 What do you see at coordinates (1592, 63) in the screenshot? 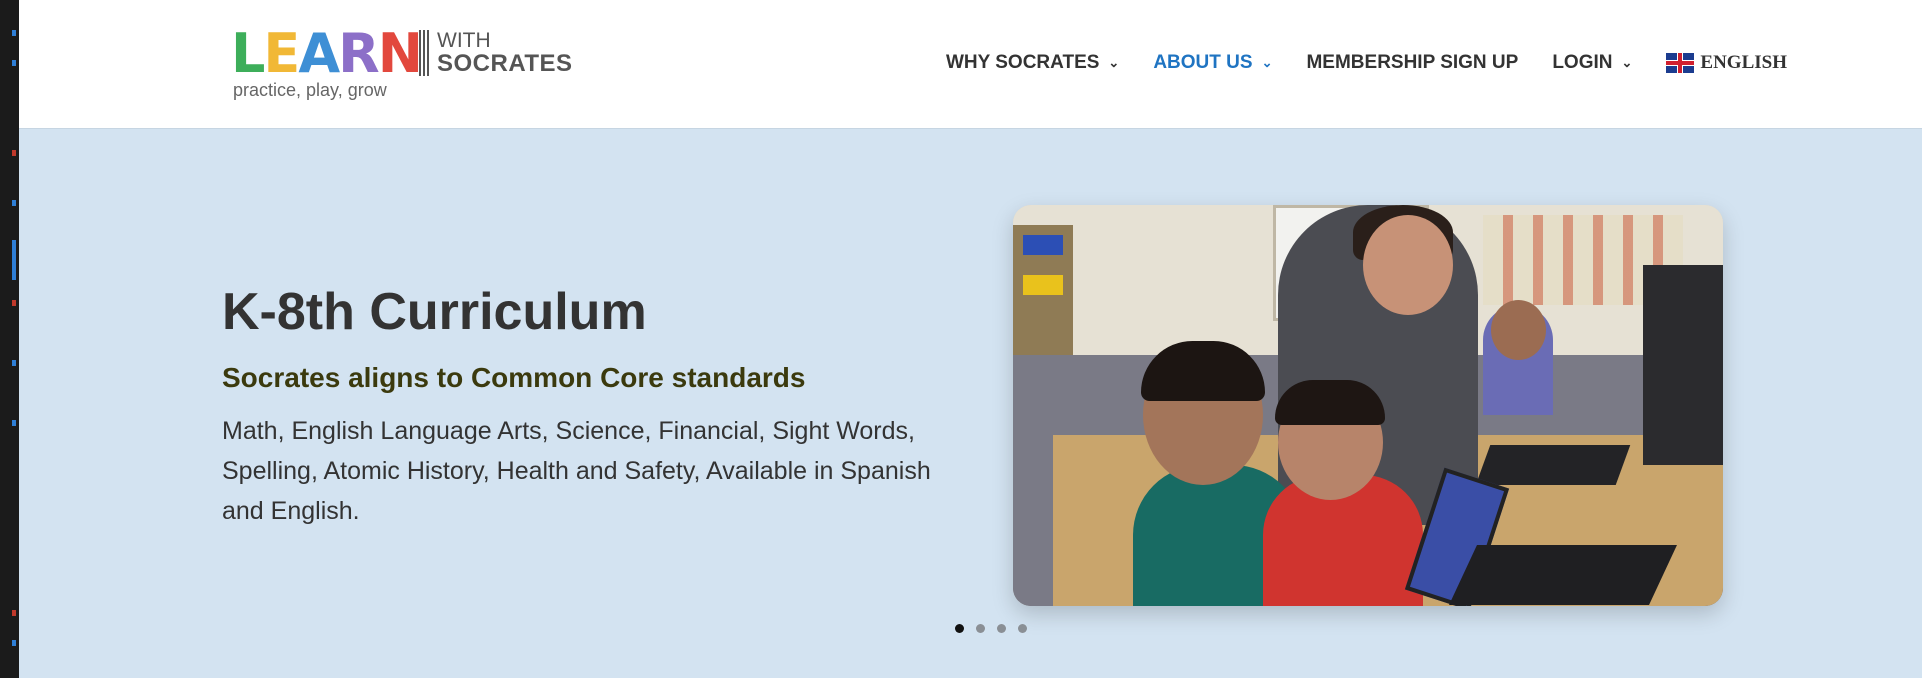
I see `nav-item-login: LOGIN ⌄` at bounding box center [1592, 63].